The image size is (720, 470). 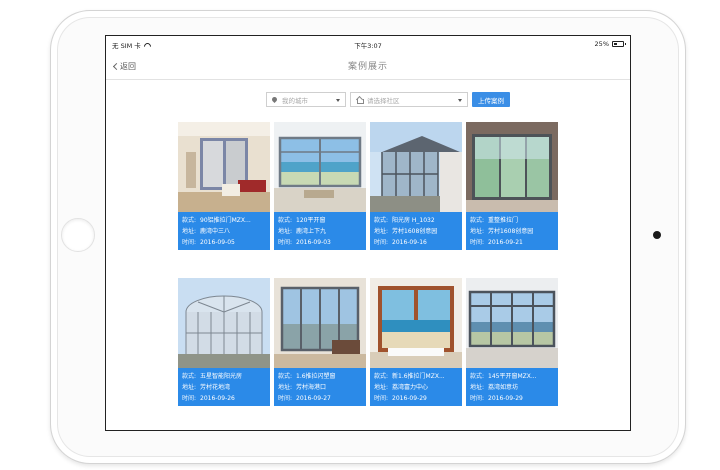 I want to click on nav-bar: 返回 案例展示, so click(x=368, y=66).